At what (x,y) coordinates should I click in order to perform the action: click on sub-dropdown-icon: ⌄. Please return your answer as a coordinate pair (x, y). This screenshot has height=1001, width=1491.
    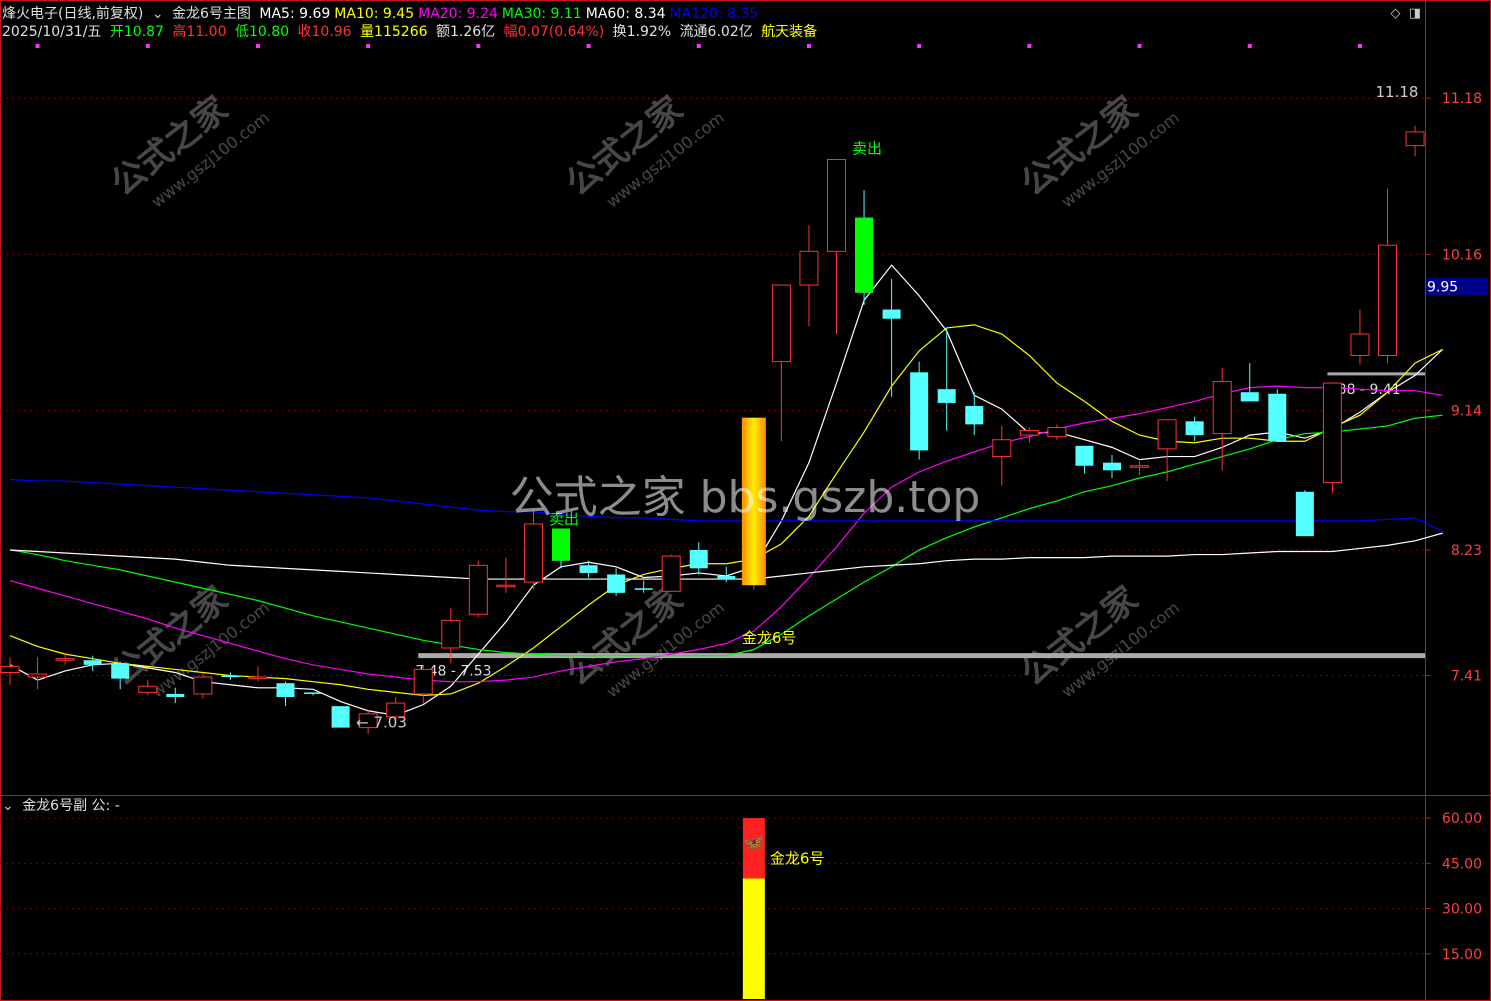
    Looking at the image, I should click on (8, 806).